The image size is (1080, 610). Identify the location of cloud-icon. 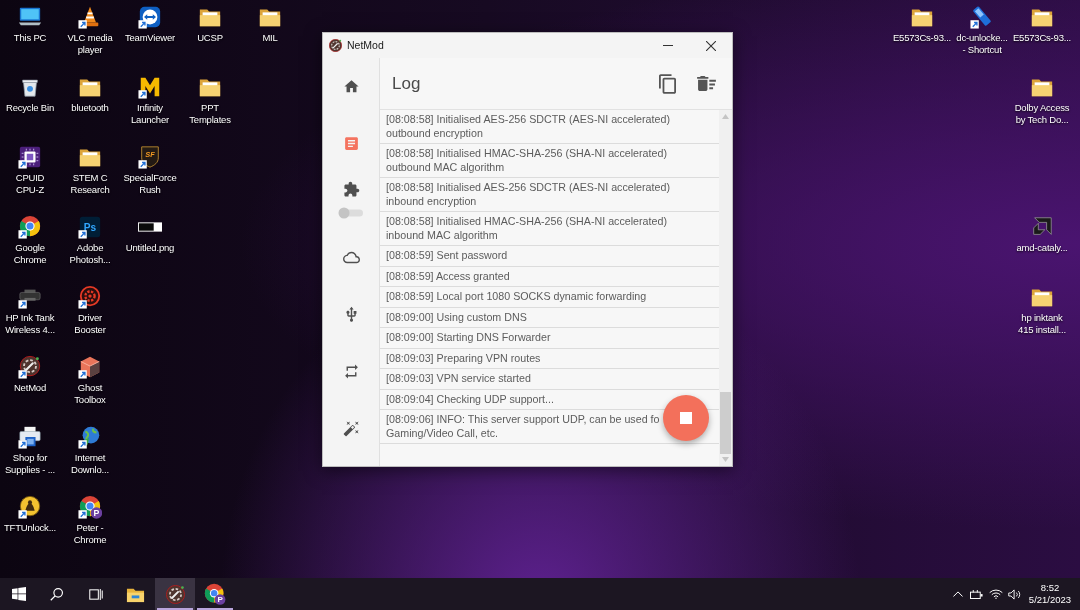
(351, 257).